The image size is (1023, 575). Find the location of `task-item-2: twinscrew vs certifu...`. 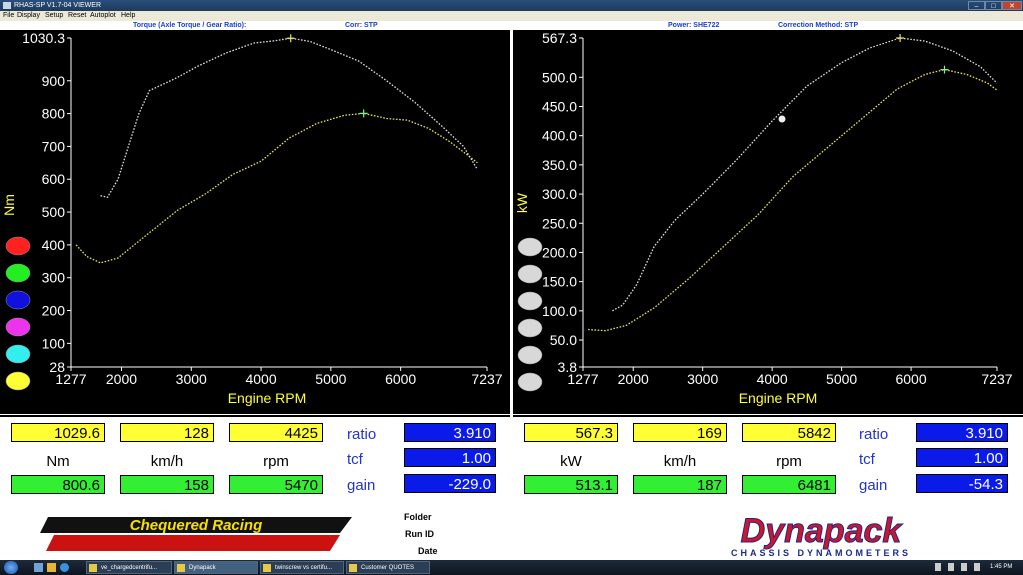

task-item-2: twinscrew vs certifu... is located at coordinates (302, 567).